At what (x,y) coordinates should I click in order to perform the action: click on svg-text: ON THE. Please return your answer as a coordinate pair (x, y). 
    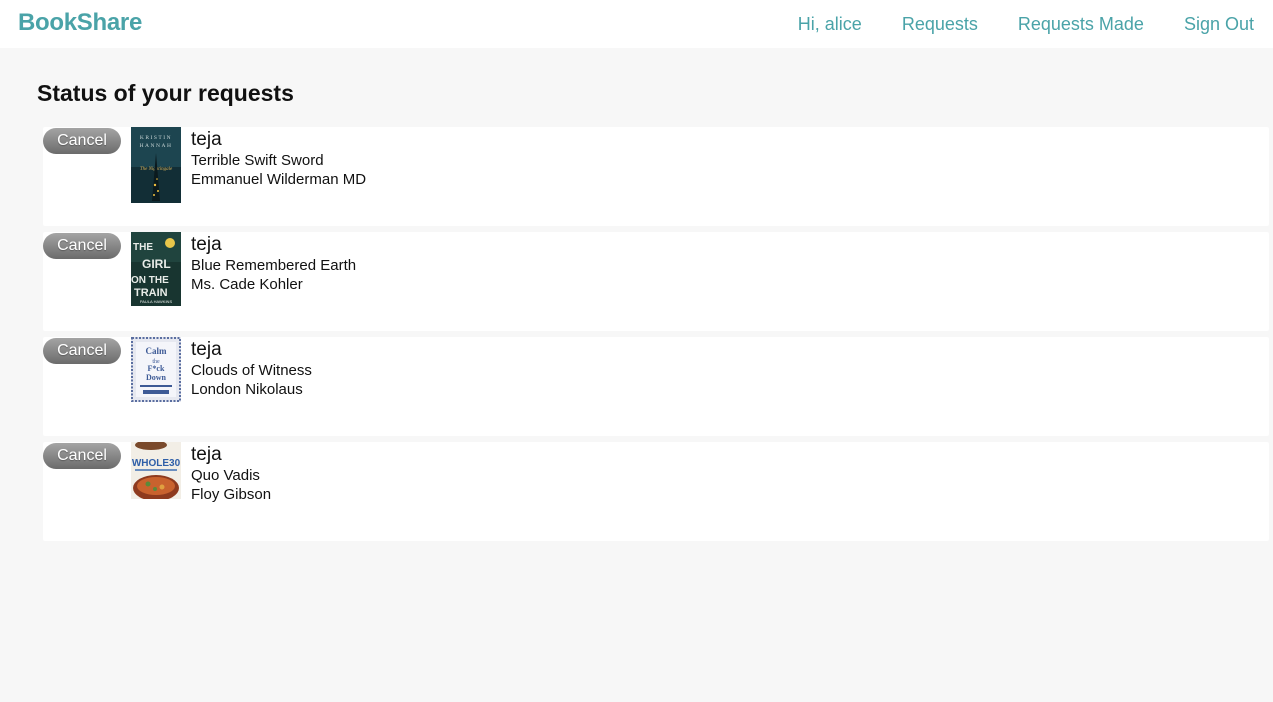
    Looking at the image, I should click on (150, 280).